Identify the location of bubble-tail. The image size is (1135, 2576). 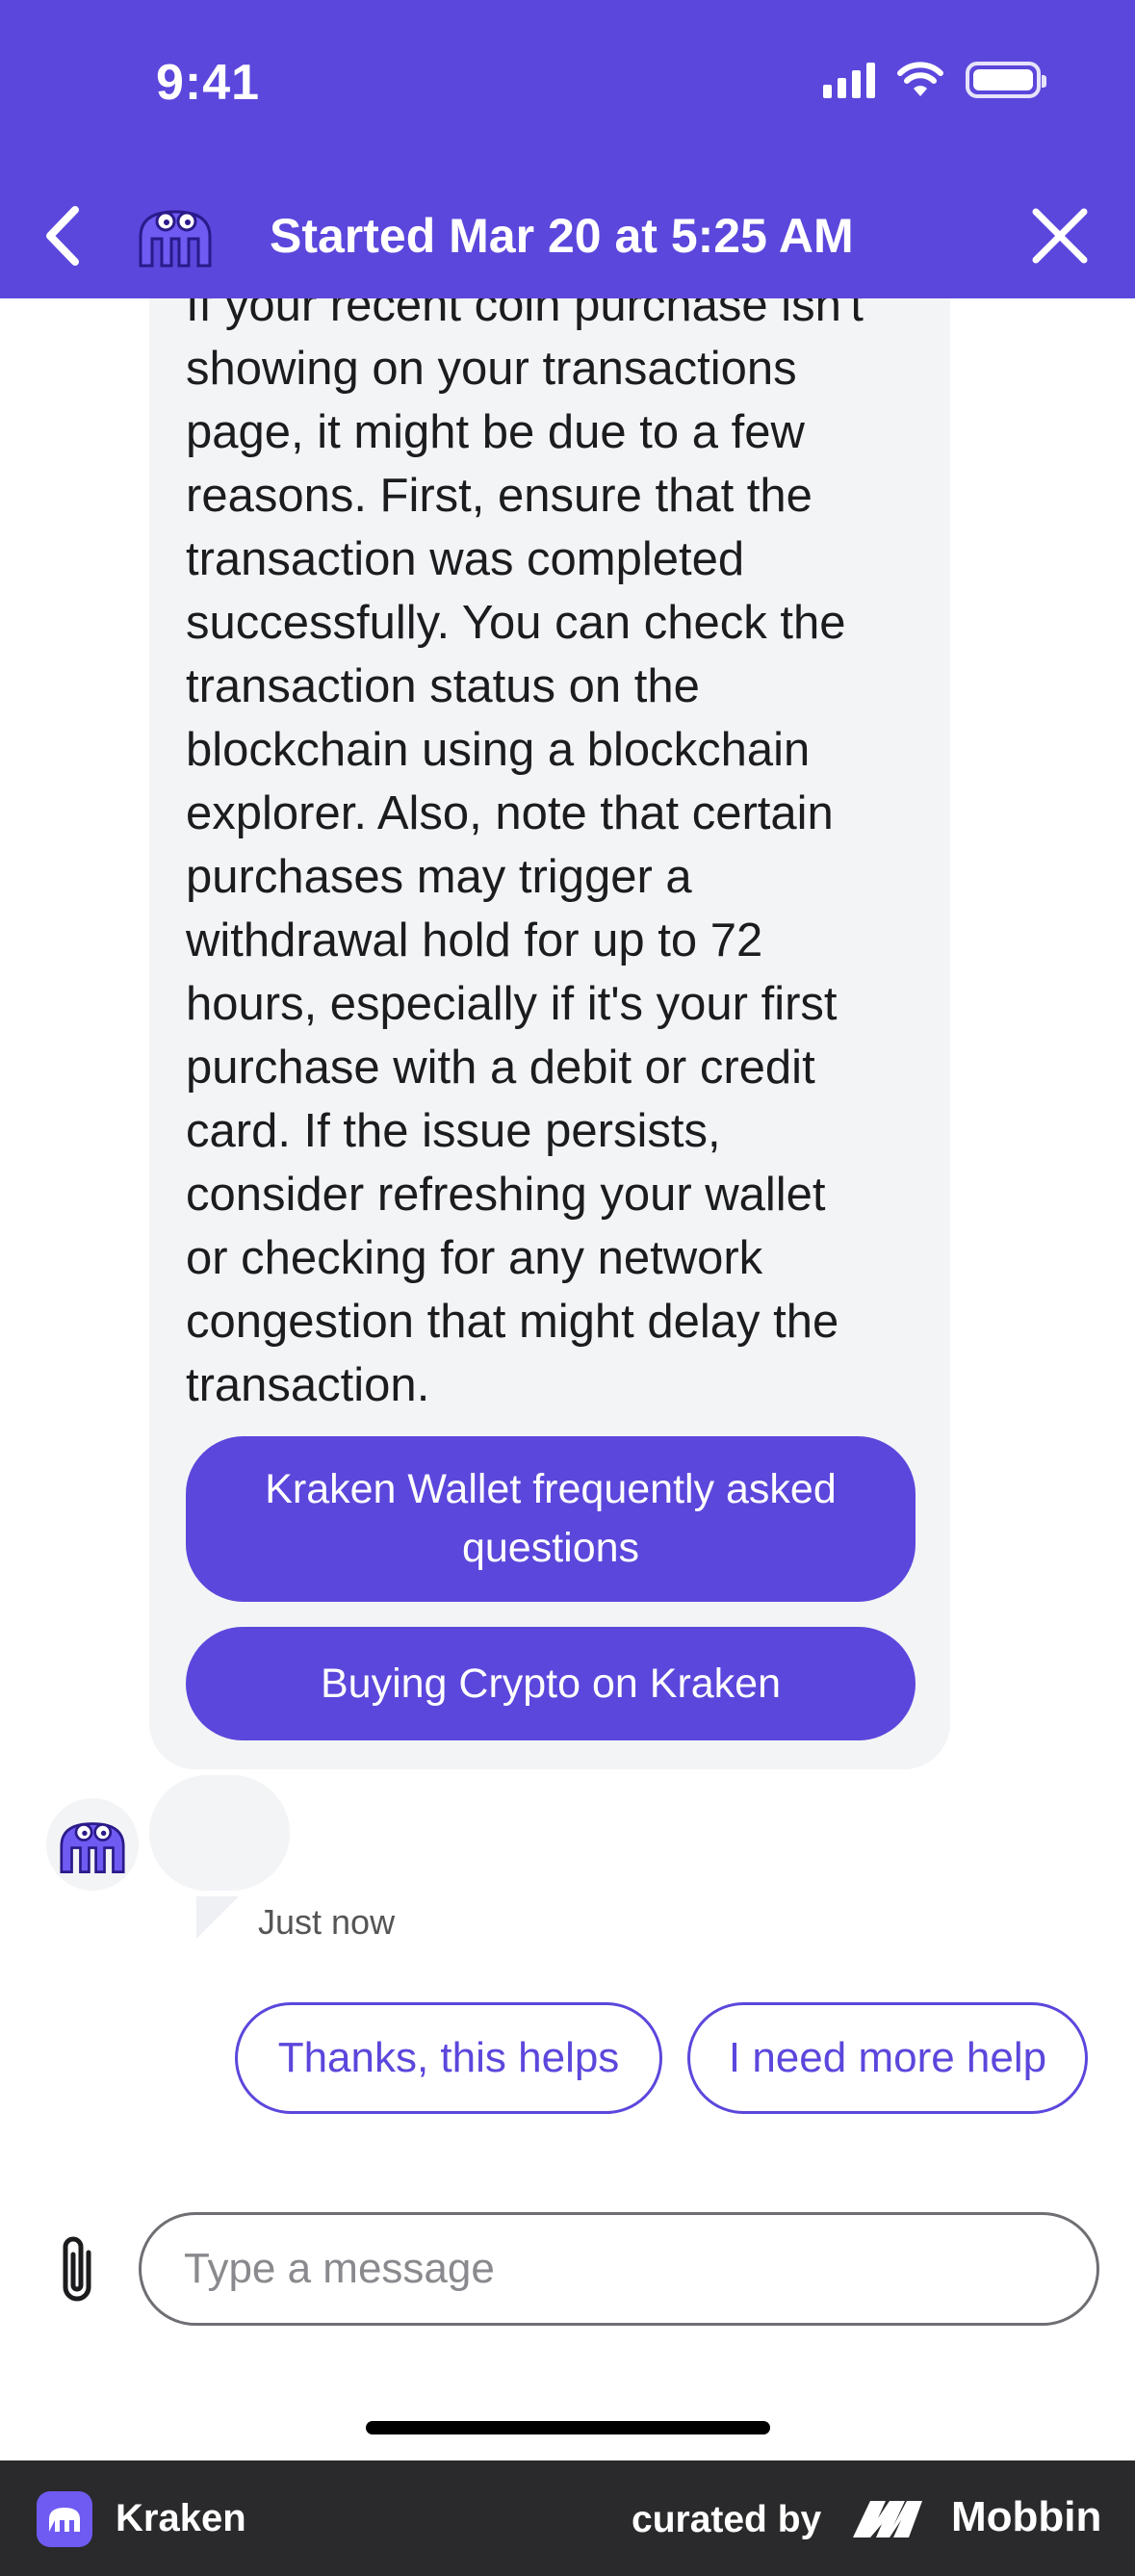
(217, 1918).